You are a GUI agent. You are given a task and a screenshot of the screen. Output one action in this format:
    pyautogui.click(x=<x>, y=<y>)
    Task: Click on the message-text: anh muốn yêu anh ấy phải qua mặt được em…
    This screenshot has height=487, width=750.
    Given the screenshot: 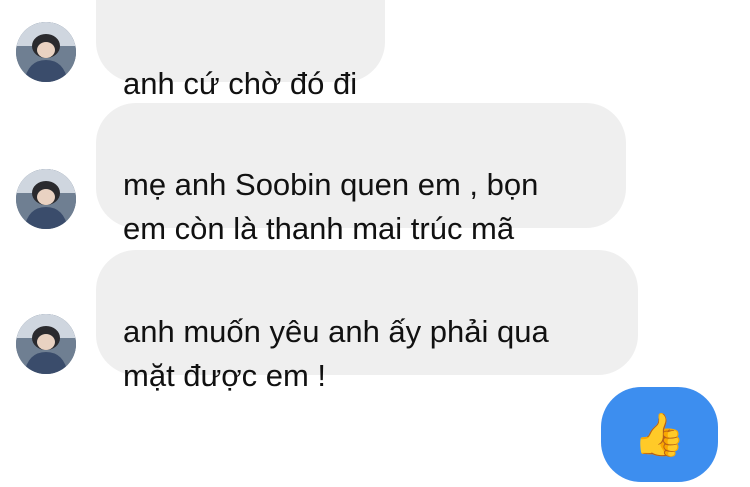 What is the action you would take?
    pyautogui.click(x=336, y=353)
    